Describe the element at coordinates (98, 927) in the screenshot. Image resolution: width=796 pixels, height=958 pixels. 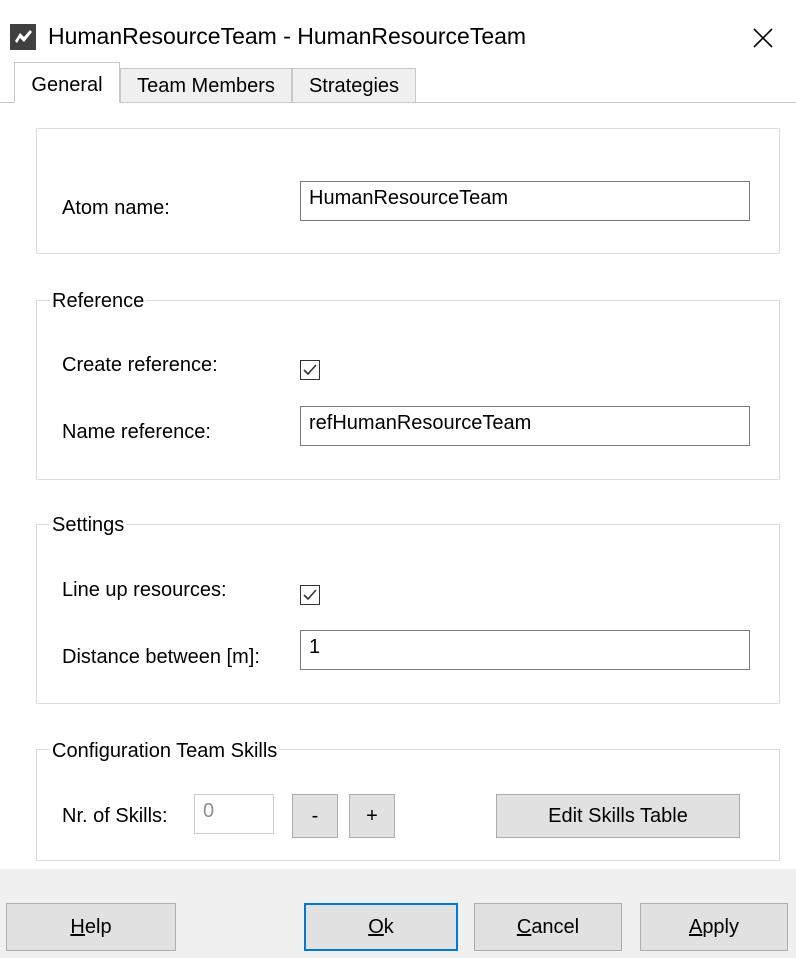
I see `help-label: elp` at that location.